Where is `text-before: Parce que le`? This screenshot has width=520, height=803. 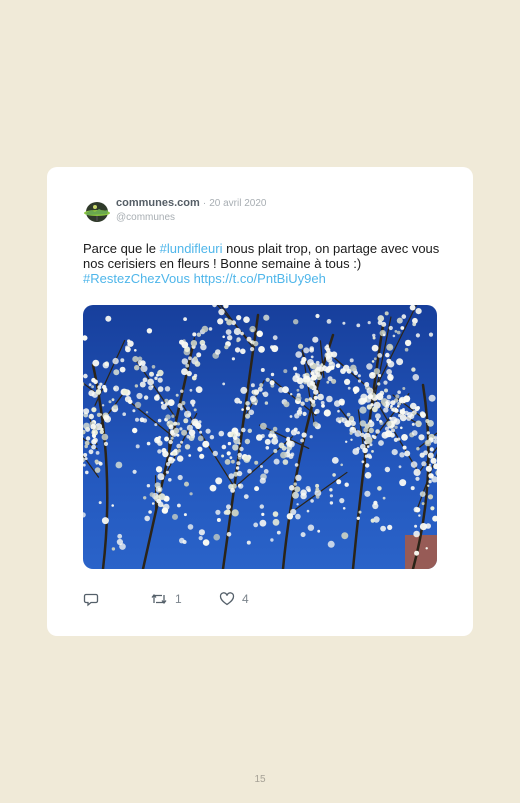
text-before: Parce que le is located at coordinates (121, 248).